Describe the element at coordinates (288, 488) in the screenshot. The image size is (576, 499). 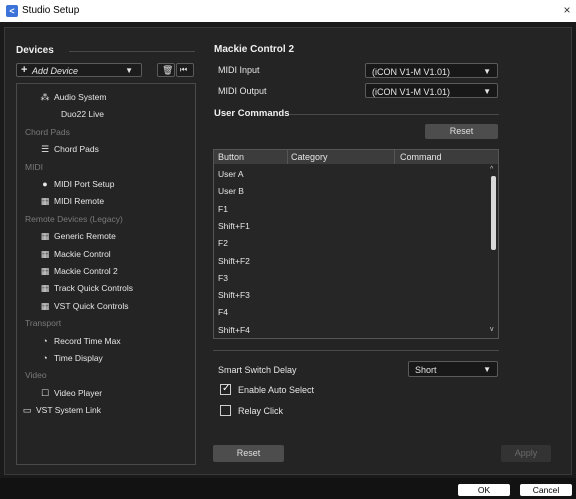
I see `dialog-footer: OK Cancel` at that location.